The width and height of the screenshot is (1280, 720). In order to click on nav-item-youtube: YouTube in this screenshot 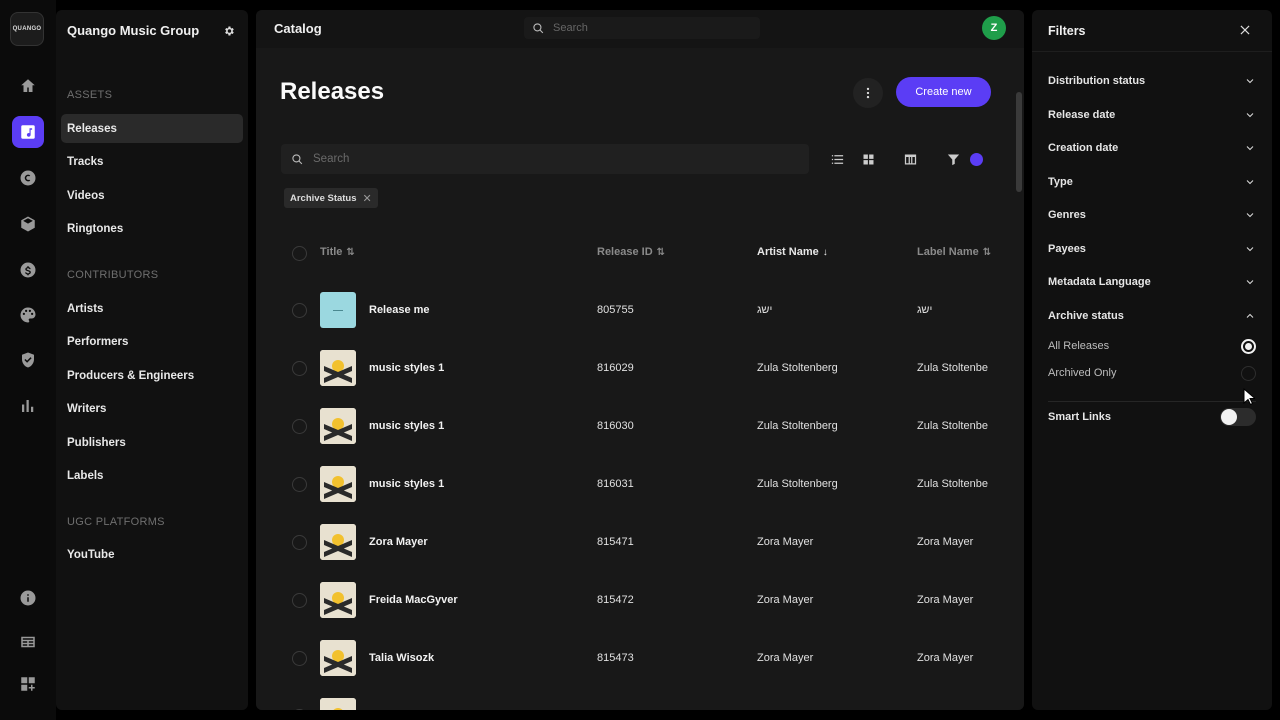, I will do `click(152, 554)`.